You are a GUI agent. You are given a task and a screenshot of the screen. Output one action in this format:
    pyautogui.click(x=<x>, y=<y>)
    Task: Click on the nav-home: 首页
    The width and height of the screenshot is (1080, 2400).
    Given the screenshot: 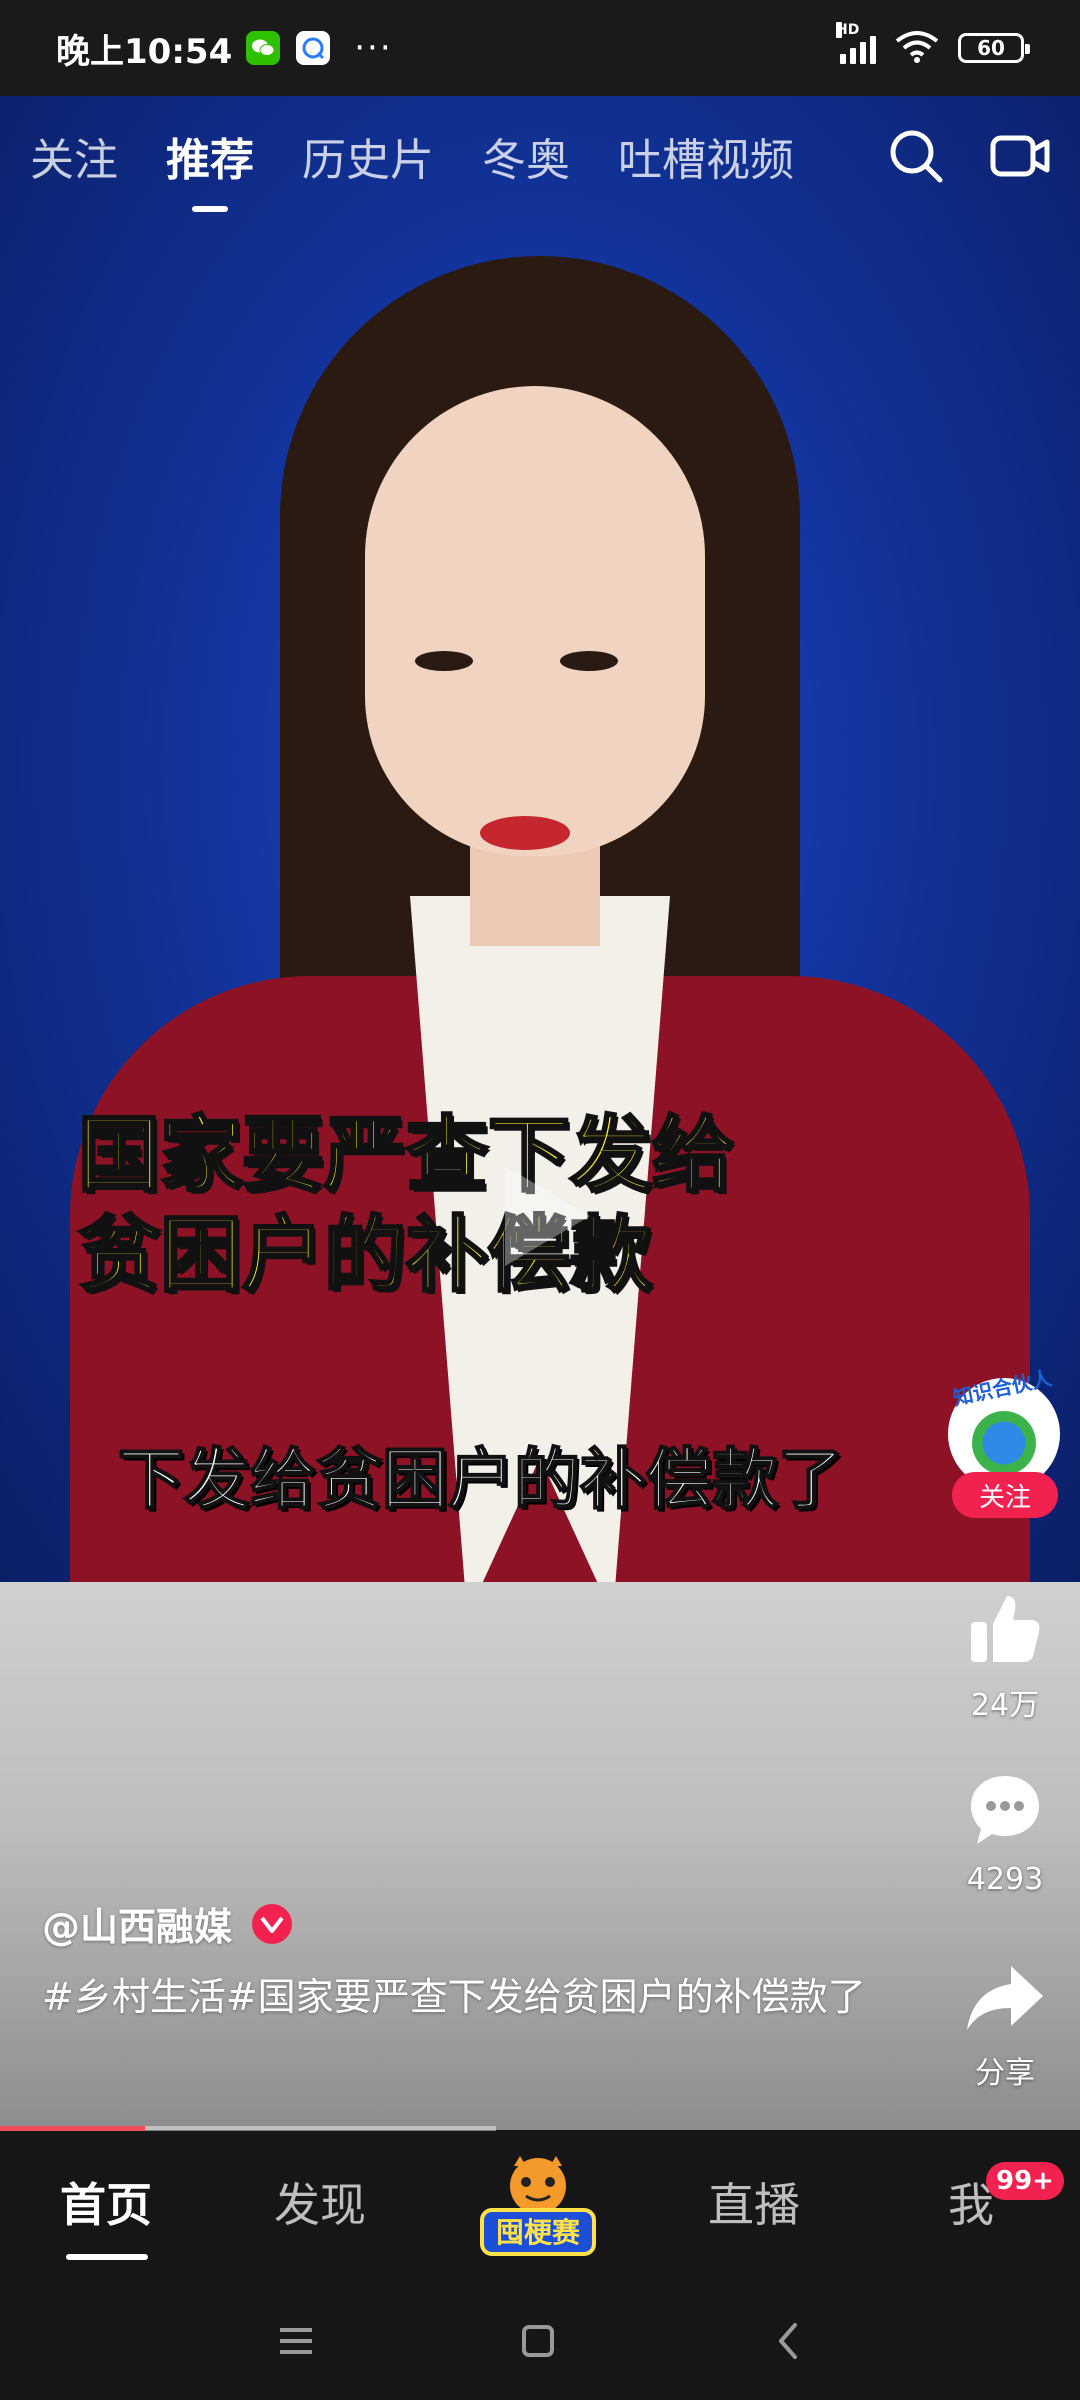 What is the action you would take?
    pyautogui.click(x=106, y=2202)
    